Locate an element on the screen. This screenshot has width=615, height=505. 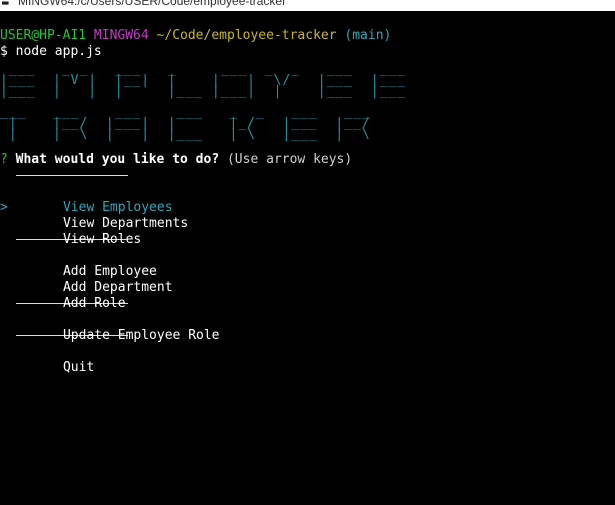
terminal-icon: ▬ is located at coordinates (5, 4).